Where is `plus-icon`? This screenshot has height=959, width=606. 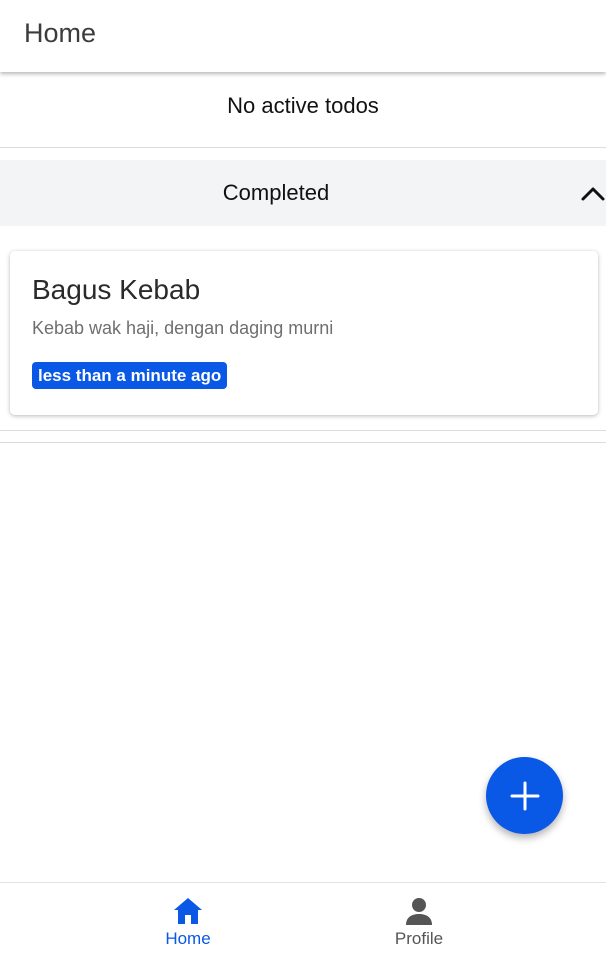 plus-icon is located at coordinates (524, 795).